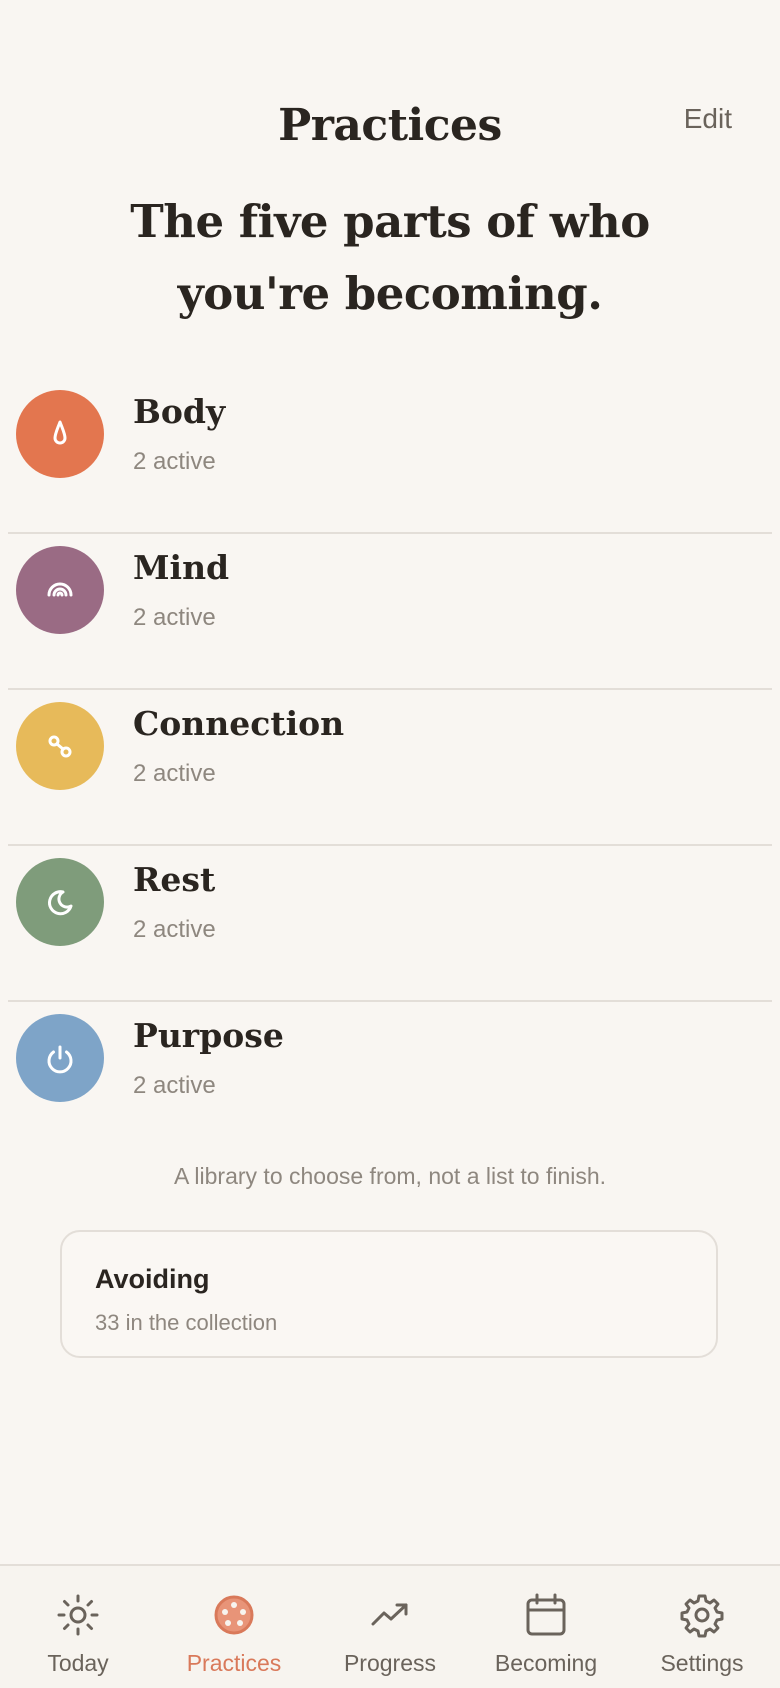 This screenshot has width=780, height=1688. What do you see at coordinates (390, 612) in the screenshot?
I see `practice-row-mind: Mind 2 active` at bounding box center [390, 612].